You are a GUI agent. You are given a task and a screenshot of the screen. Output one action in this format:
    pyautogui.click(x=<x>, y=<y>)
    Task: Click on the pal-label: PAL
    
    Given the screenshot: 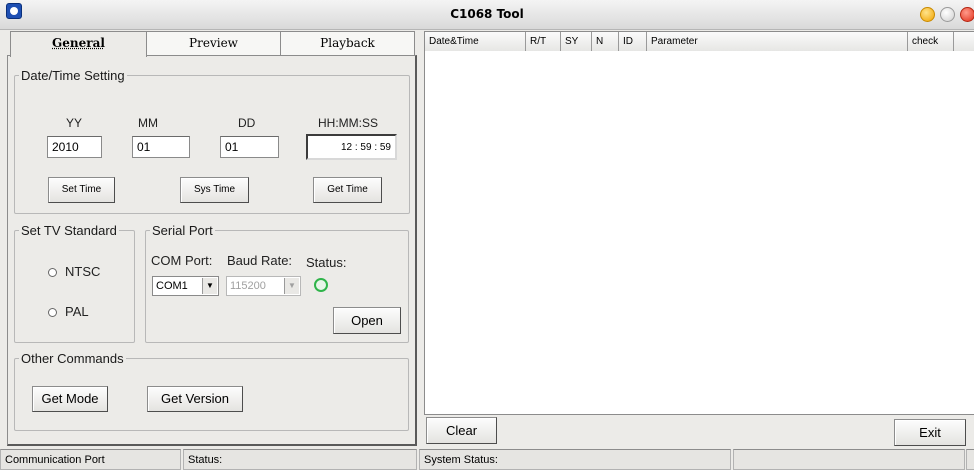 What is the action you would take?
    pyautogui.click(x=77, y=311)
    